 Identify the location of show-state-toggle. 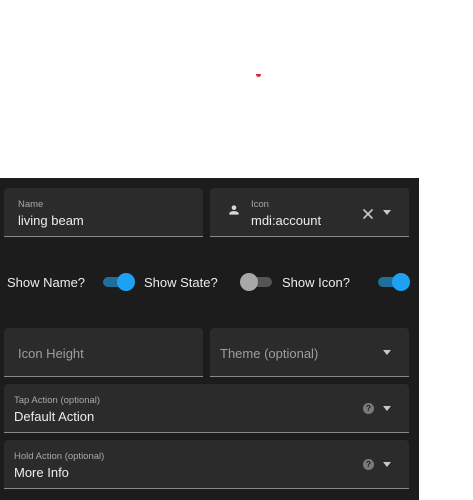
(256, 282).